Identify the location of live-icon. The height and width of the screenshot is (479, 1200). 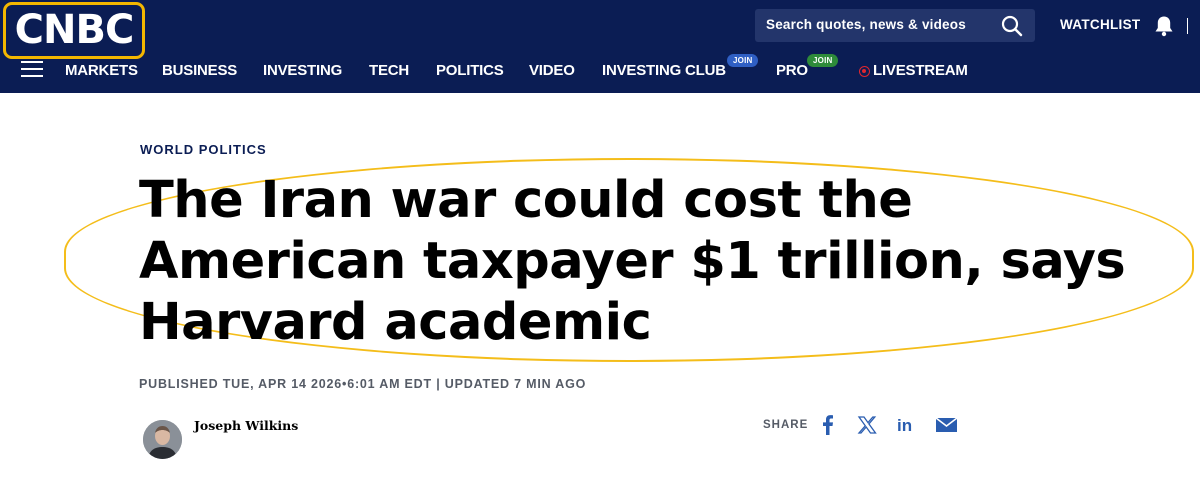
(864, 71).